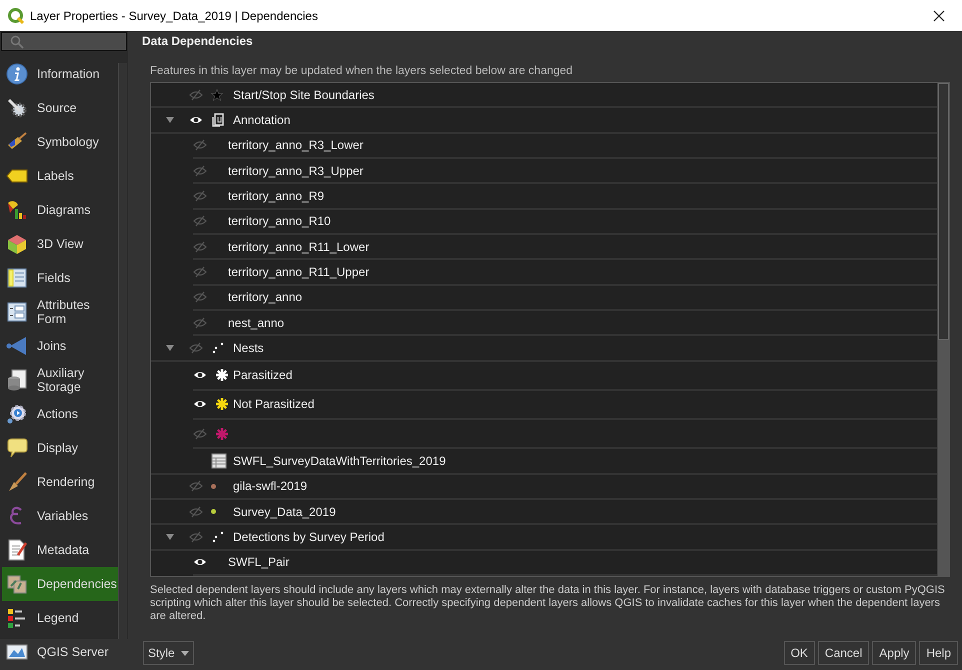  I want to click on help-text: Selected dependent layers should include any layers which may externally alter the data in this layer. For instance, layers with database triggers or custom PyQGIS scripting which alter this layer should be selected. Correctly specifying dependent layers allows QGIS to invalidate caches for this layer when the dependent layers are altered., so click(547, 603).